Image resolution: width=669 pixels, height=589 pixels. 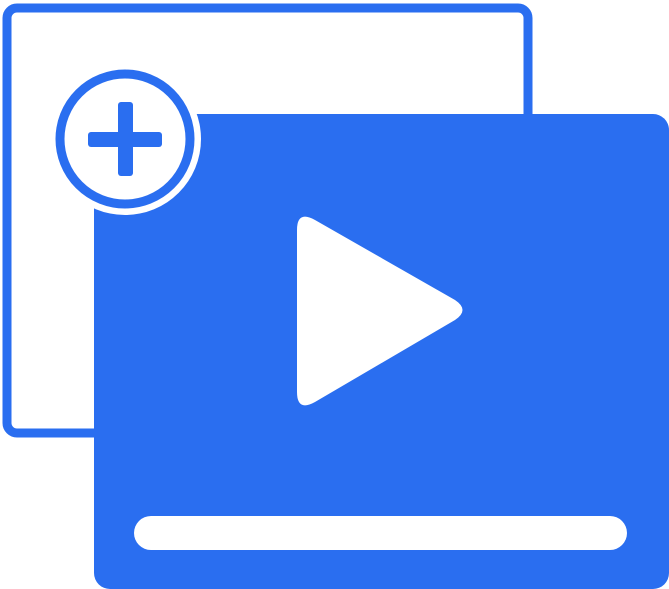 What do you see at coordinates (125, 139) in the screenshot?
I see `plus-horizontal-bar` at bounding box center [125, 139].